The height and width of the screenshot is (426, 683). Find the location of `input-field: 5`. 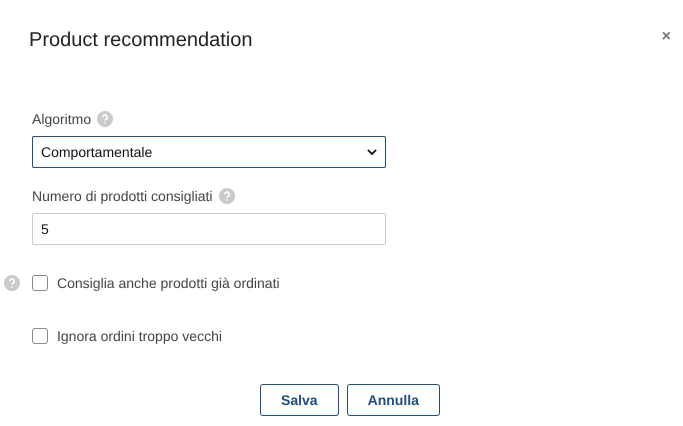

input-field: 5 is located at coordinates (209, 229).